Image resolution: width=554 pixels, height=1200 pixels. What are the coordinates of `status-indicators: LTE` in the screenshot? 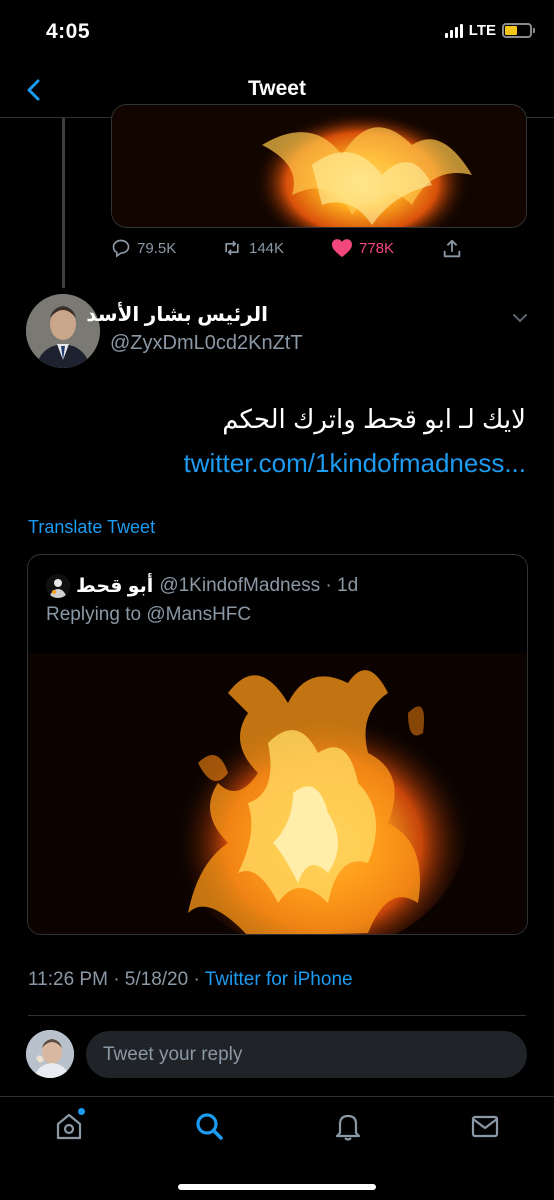 It's located at (489, 30).